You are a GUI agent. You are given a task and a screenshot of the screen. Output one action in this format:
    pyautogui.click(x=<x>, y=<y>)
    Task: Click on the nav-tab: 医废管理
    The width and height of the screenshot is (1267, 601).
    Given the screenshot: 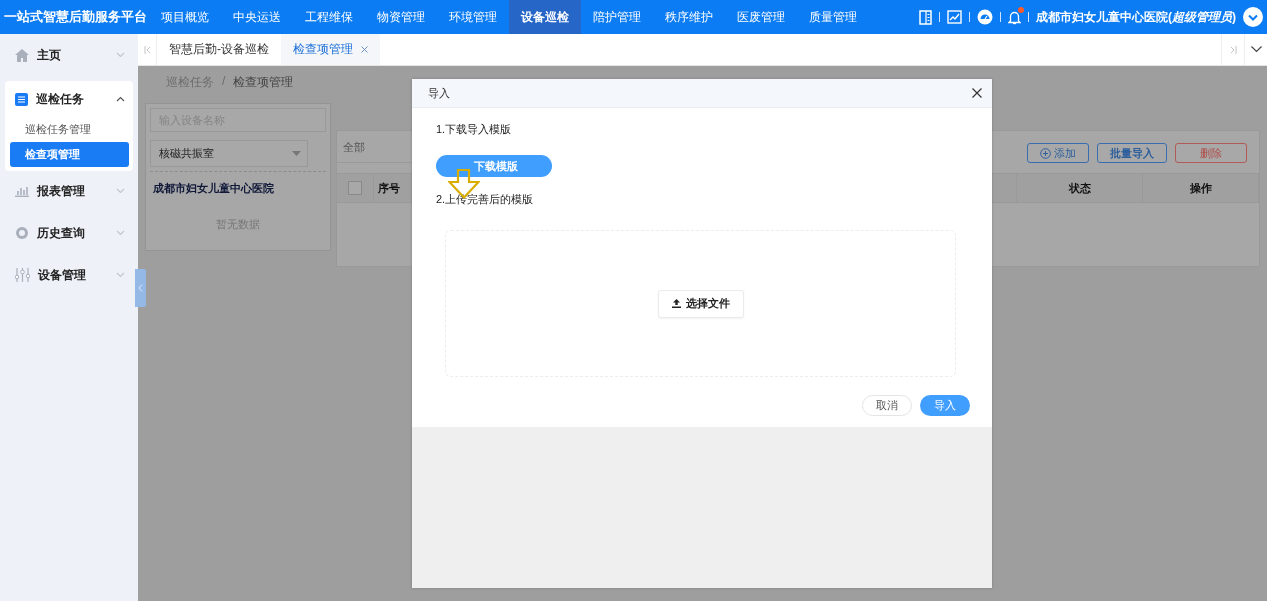 What is the action you would take?
    pyautogui.click(x=761, y=17)
    